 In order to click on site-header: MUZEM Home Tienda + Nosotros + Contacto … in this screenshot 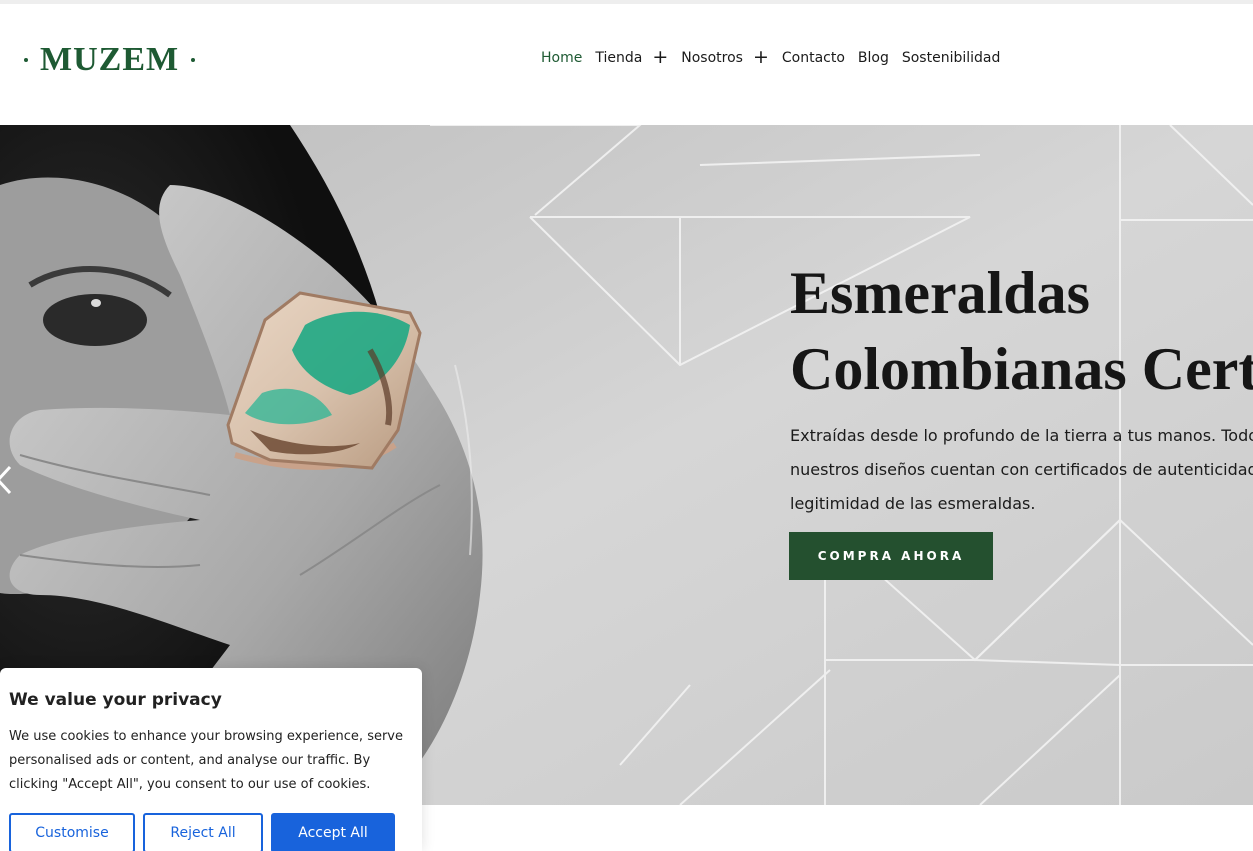, I will do `click(626, 64)`.